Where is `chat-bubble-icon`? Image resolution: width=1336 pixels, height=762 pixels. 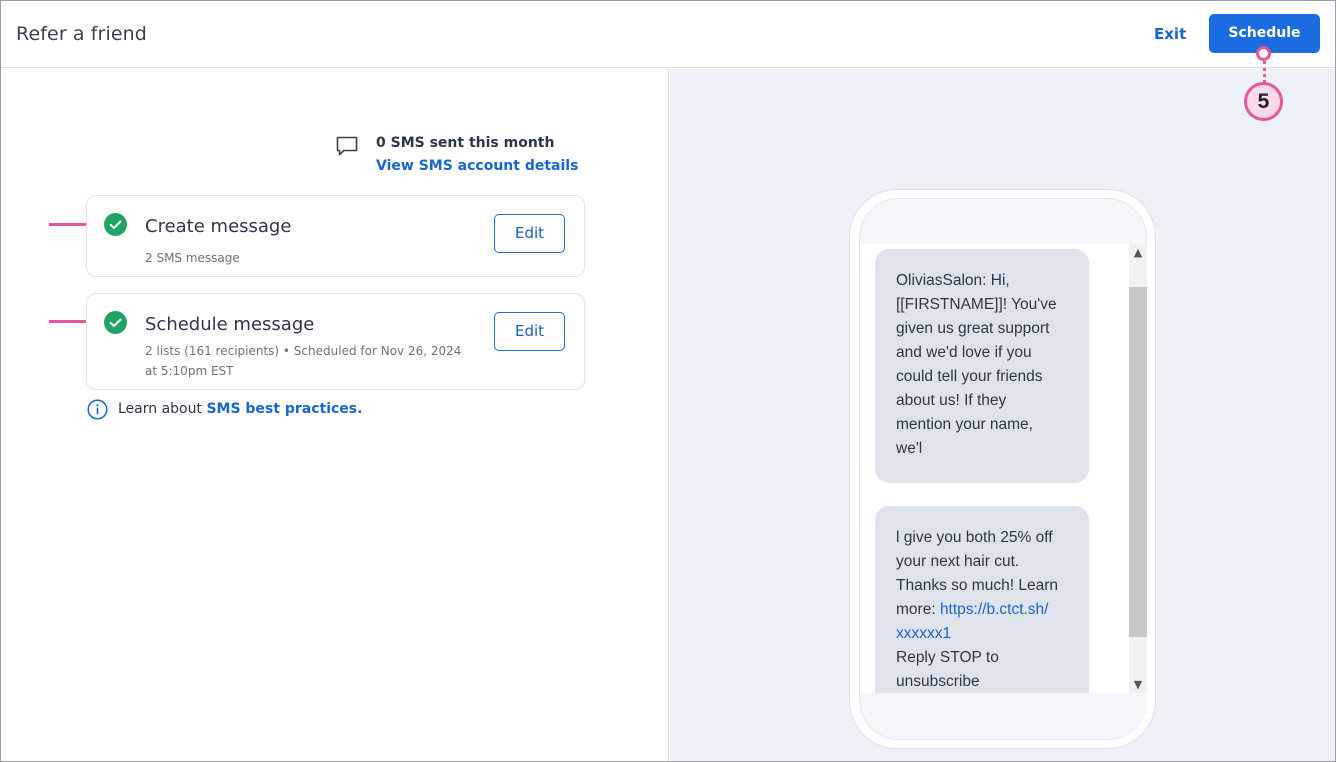
chat-bubble-icon is located at coordinates (347, 146).